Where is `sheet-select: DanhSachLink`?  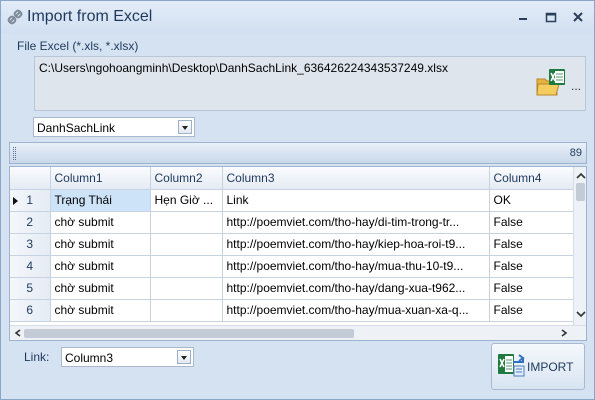 sheet-select: DanhSachLink is located at coordinates (114, 127).